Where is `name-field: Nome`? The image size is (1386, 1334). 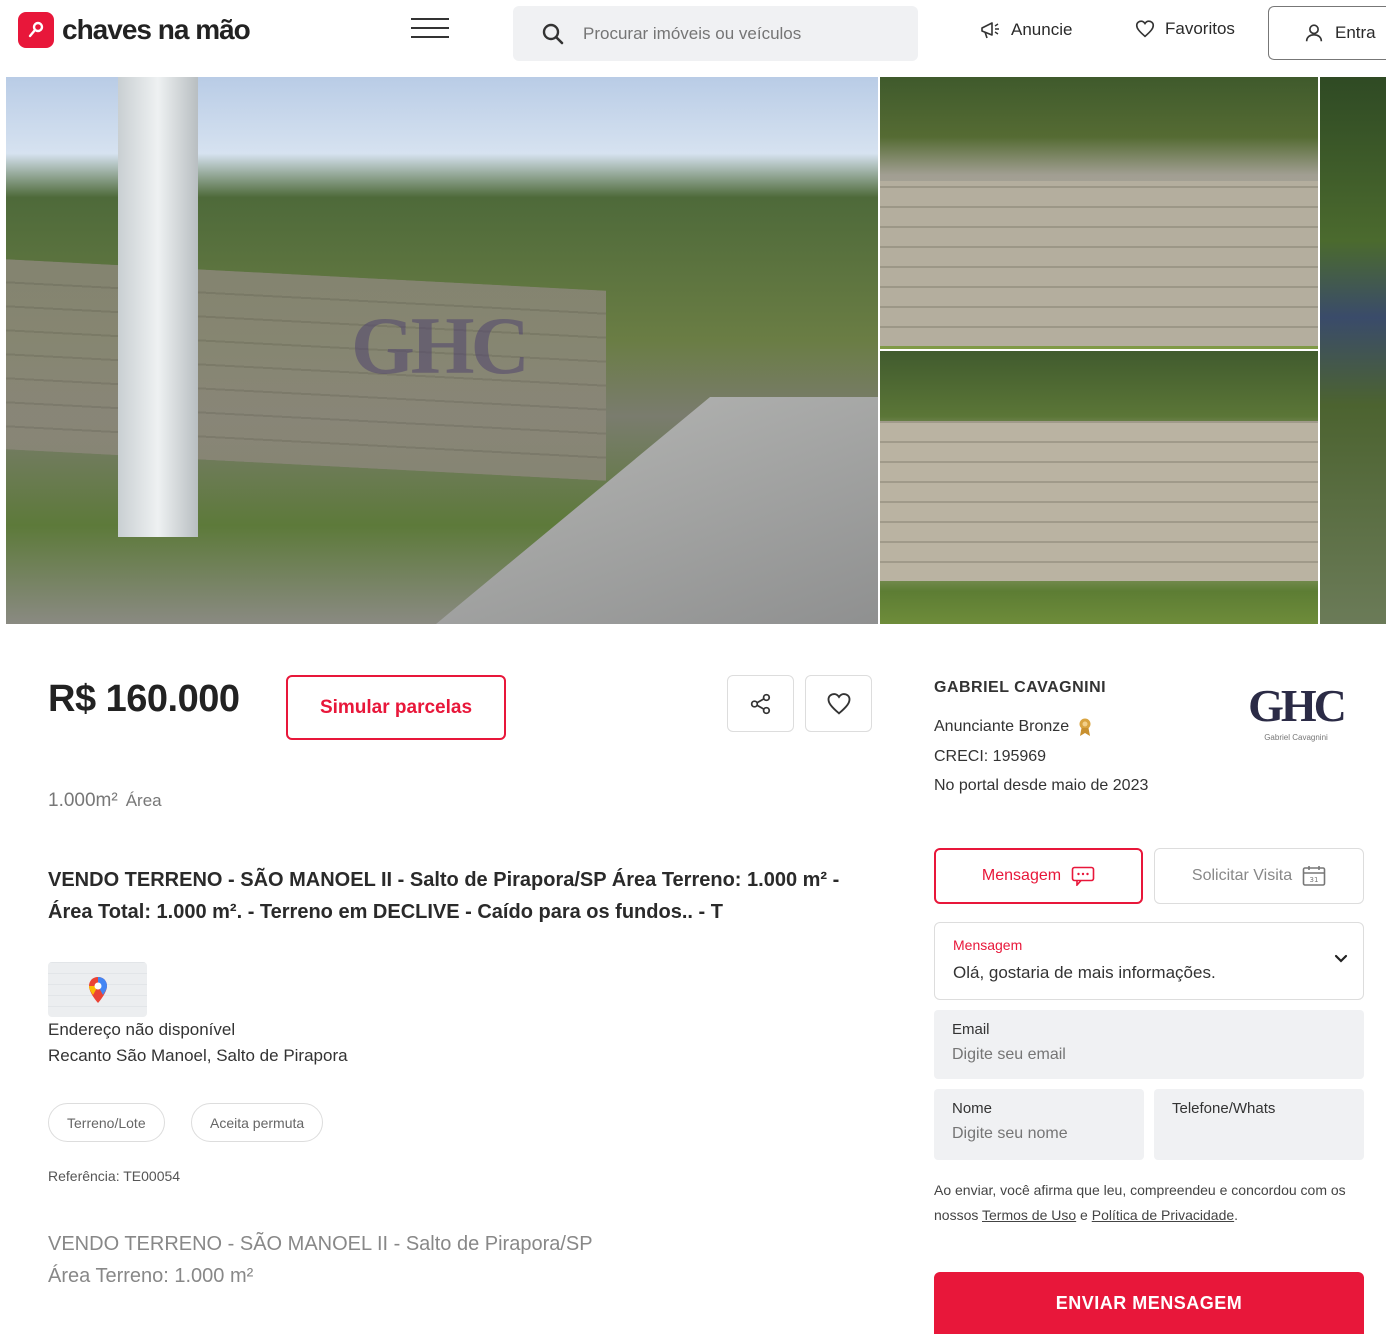
name-field: Nome is located at coordinates (1039, 1124).